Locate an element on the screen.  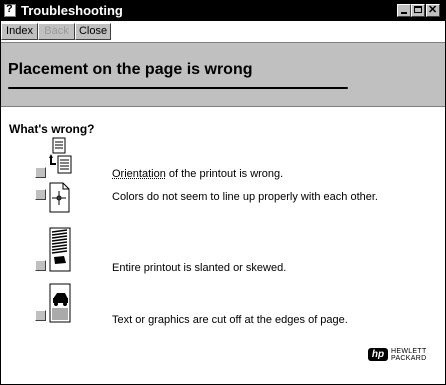
orientation-icon is located at coordinates (60, 155).